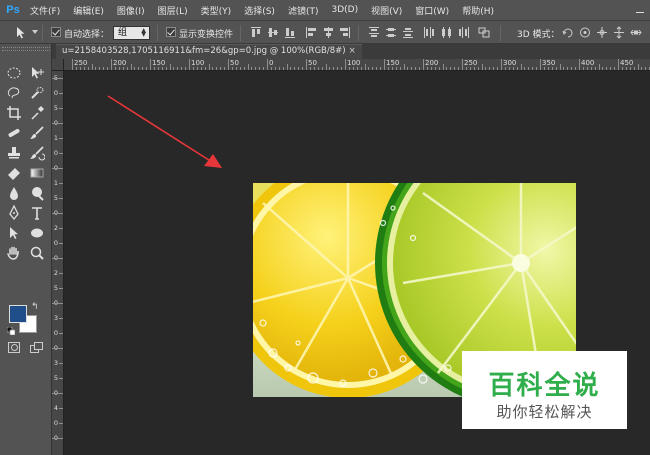 This screenshot has width=650, height=455. Describe the element at coordinates (56, 32) in the screenshot. I see `auto-select-checkbox` at that location.